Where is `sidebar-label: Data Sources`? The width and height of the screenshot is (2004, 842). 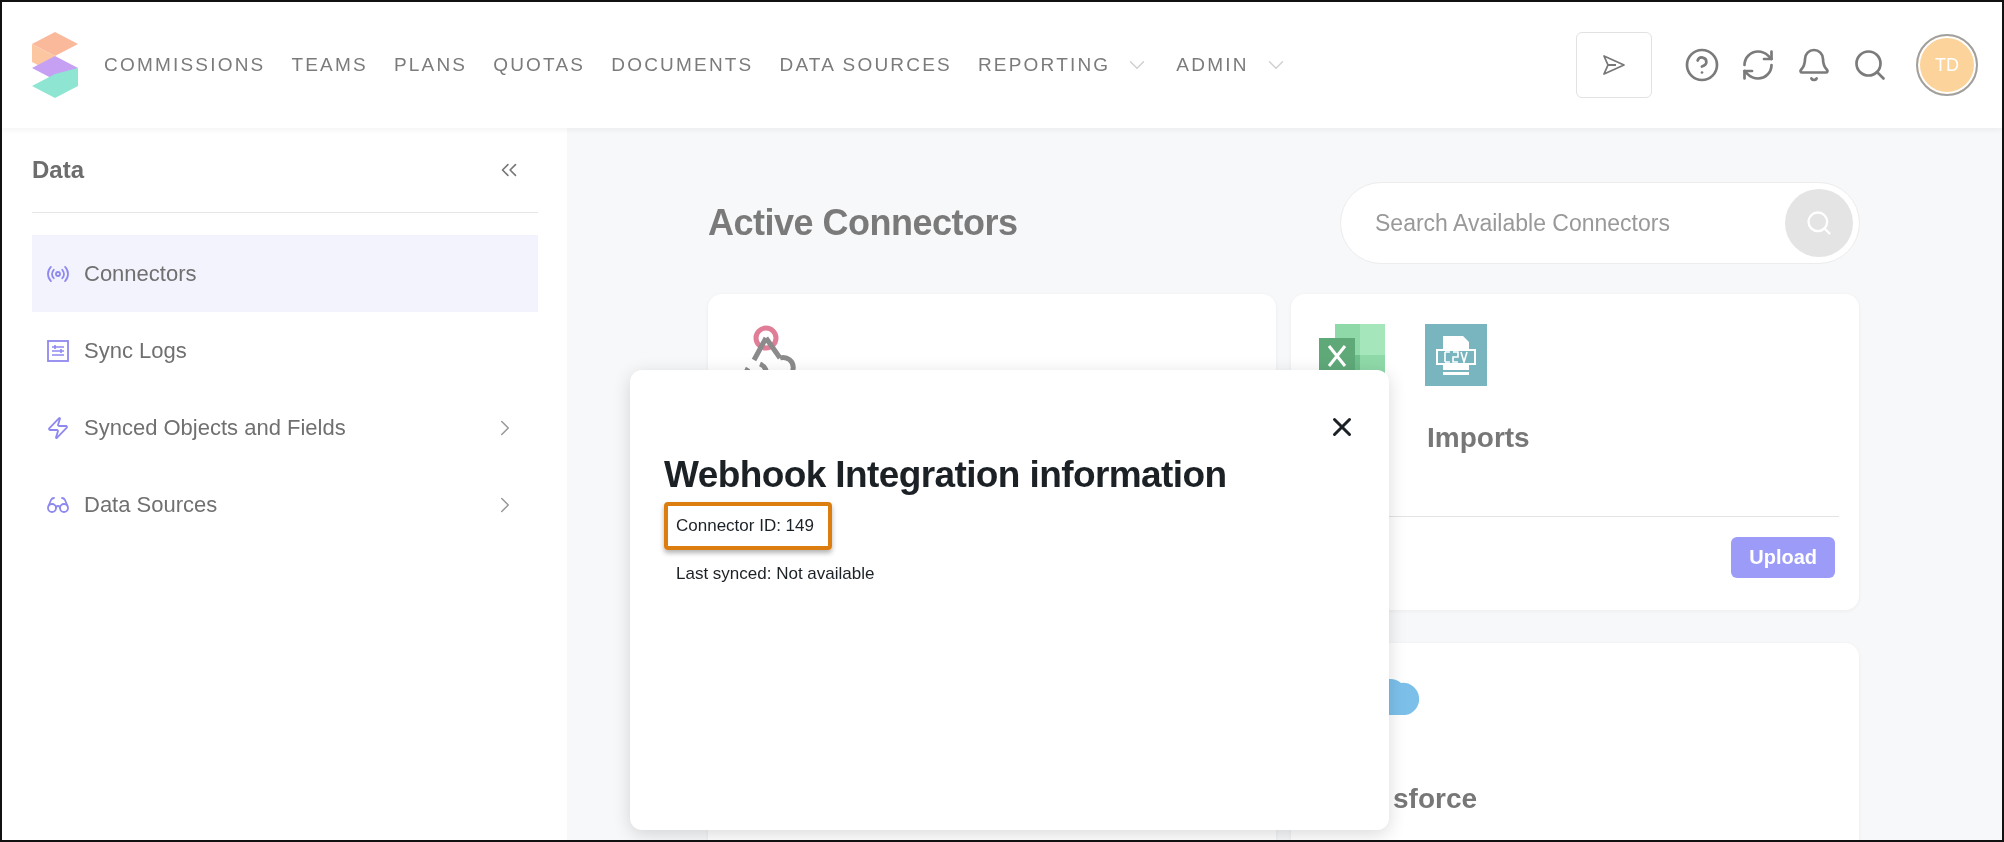 sidebar-label: Data Sources is located at coordinates (151, 504).